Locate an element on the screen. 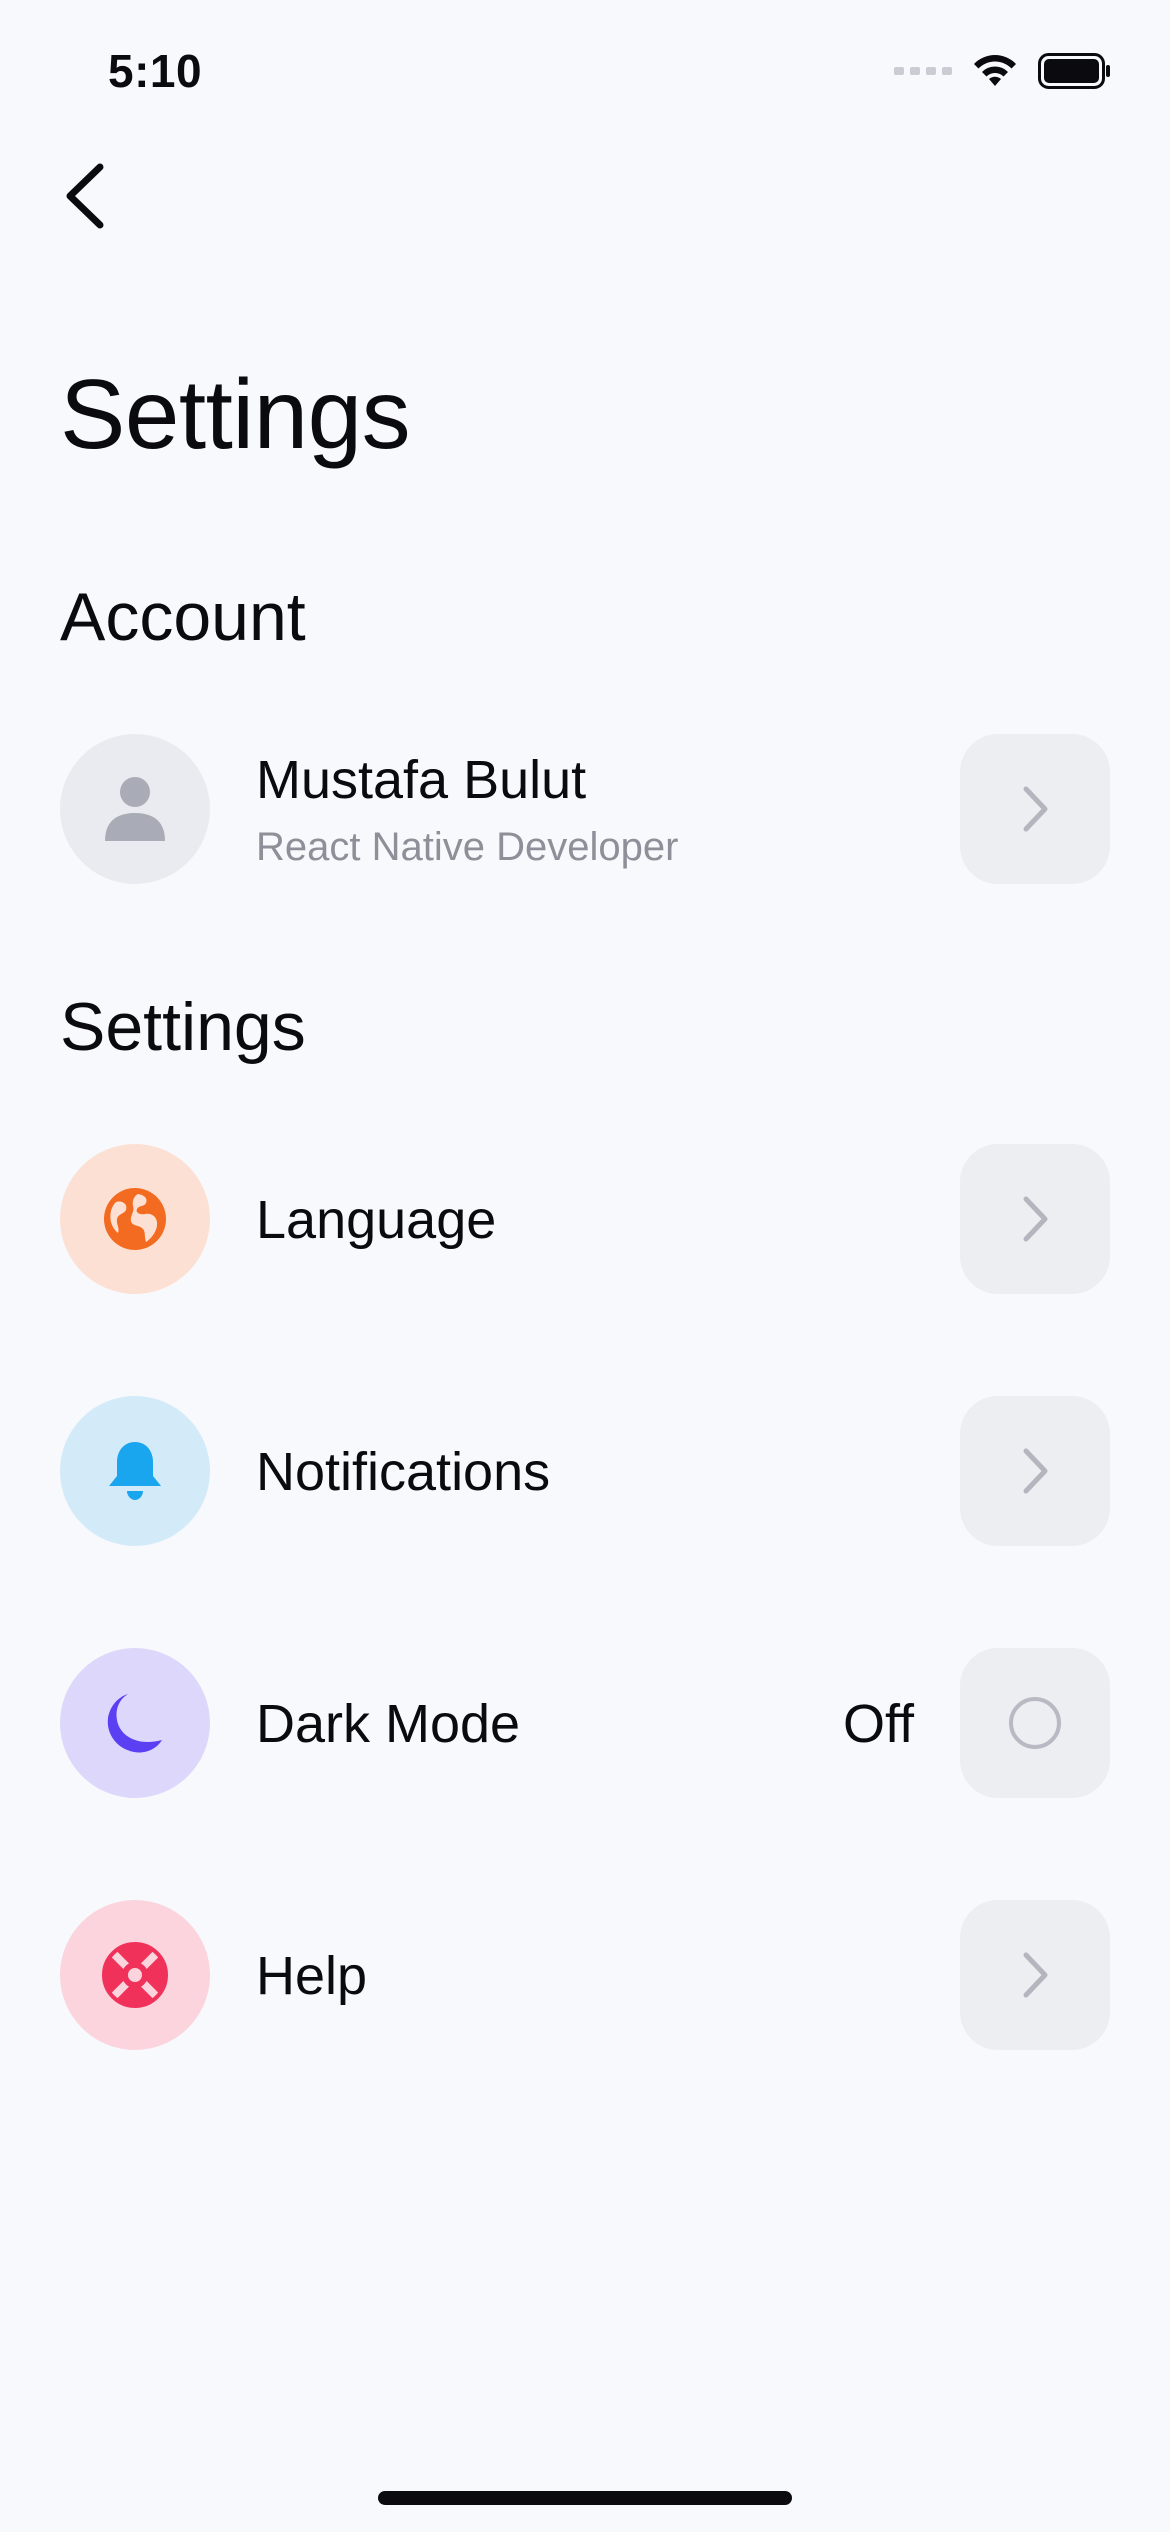 The width and height of the screenshot is (1170, 2532). settings-item-dark-mode: Dark Mode Off is located at coordinates (585, 1723).